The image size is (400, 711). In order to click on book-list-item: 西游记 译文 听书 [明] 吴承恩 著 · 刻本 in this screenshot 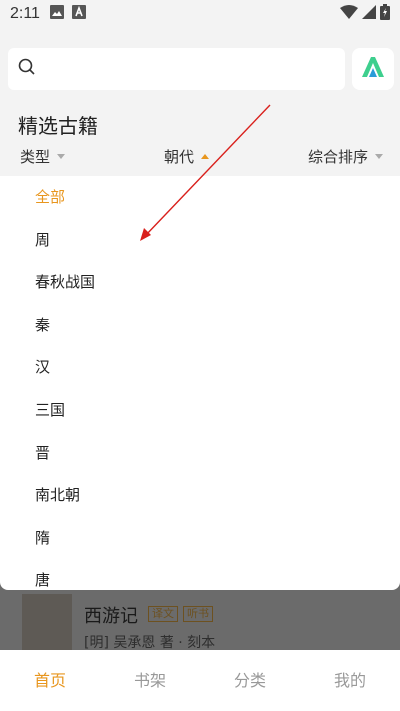, I will do `click(200, 620)`.